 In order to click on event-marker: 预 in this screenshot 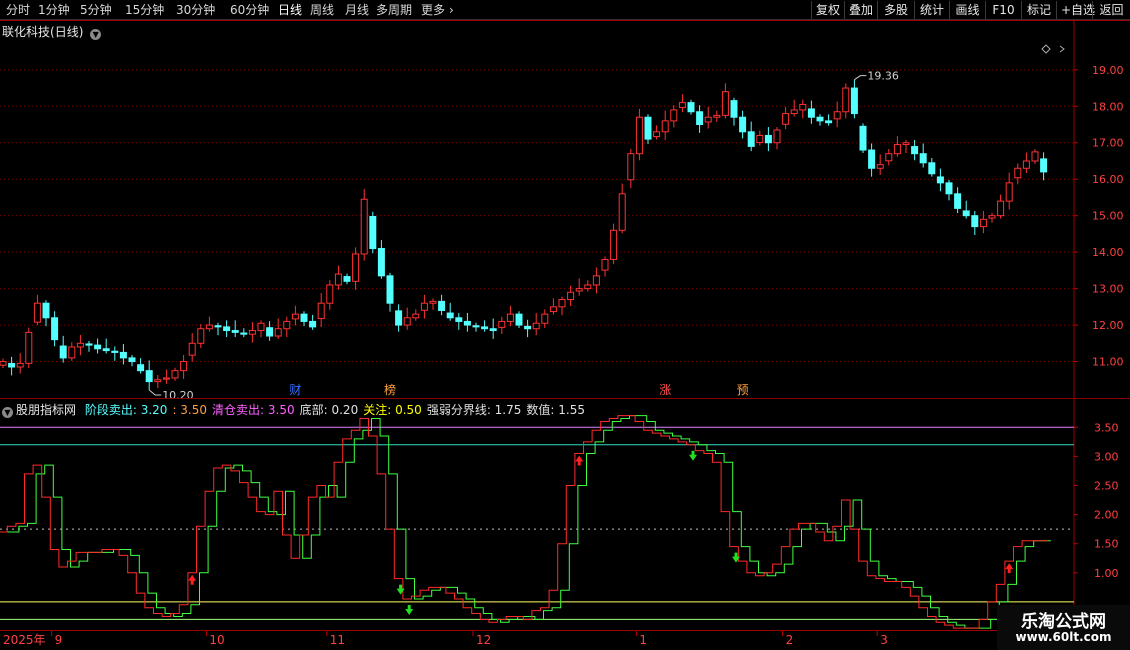, I will do `click(743, 390)`.